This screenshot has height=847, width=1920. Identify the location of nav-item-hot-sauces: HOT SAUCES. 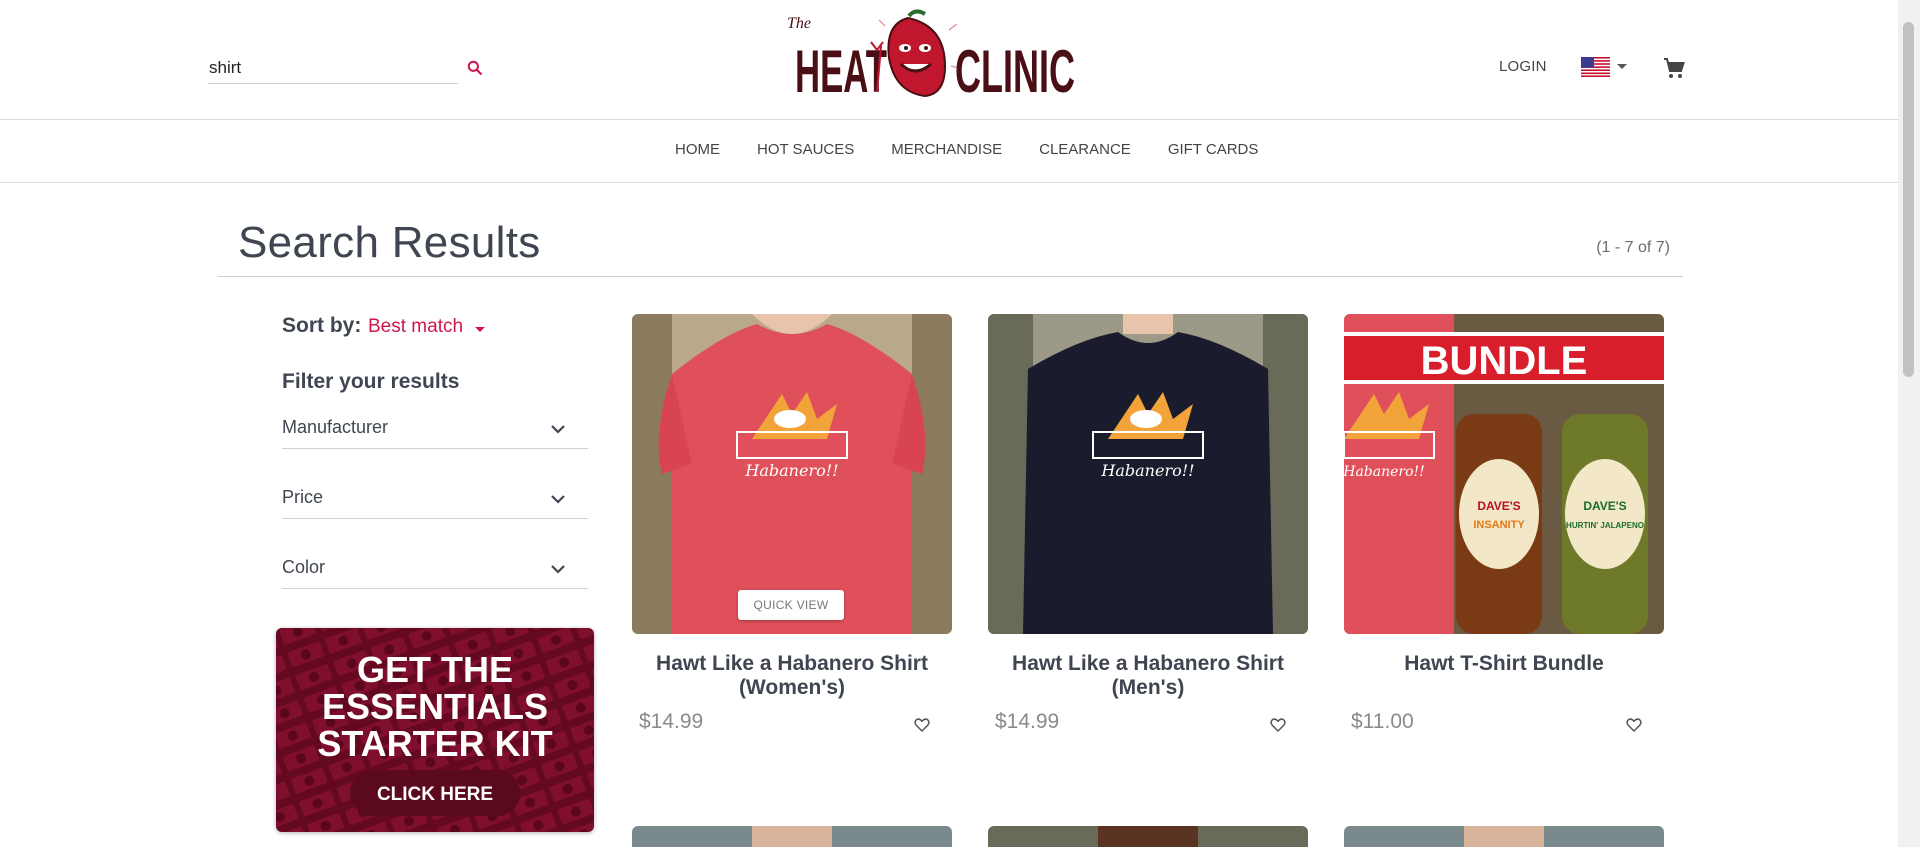
(805, 149).